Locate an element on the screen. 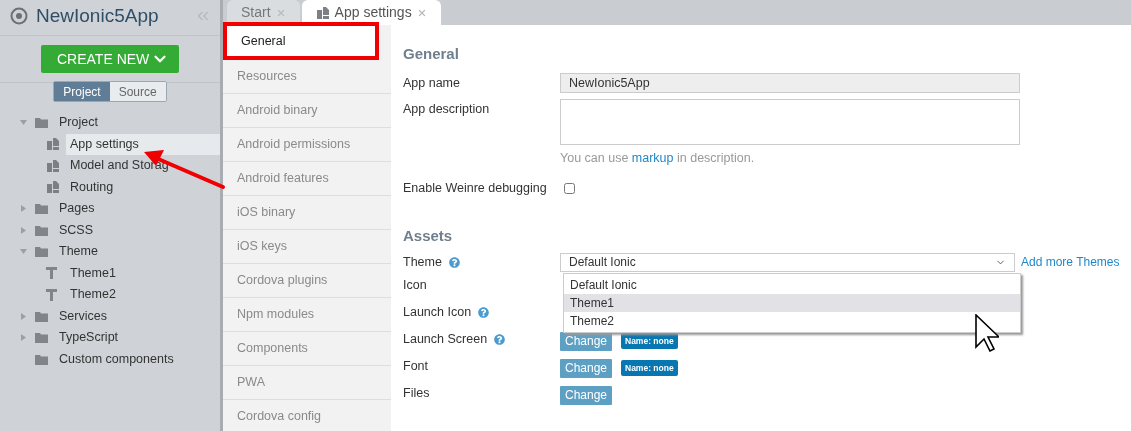 This screenshot has height=431, width=1131. tree-item: Theme1 is located at coordinates (92, 273).